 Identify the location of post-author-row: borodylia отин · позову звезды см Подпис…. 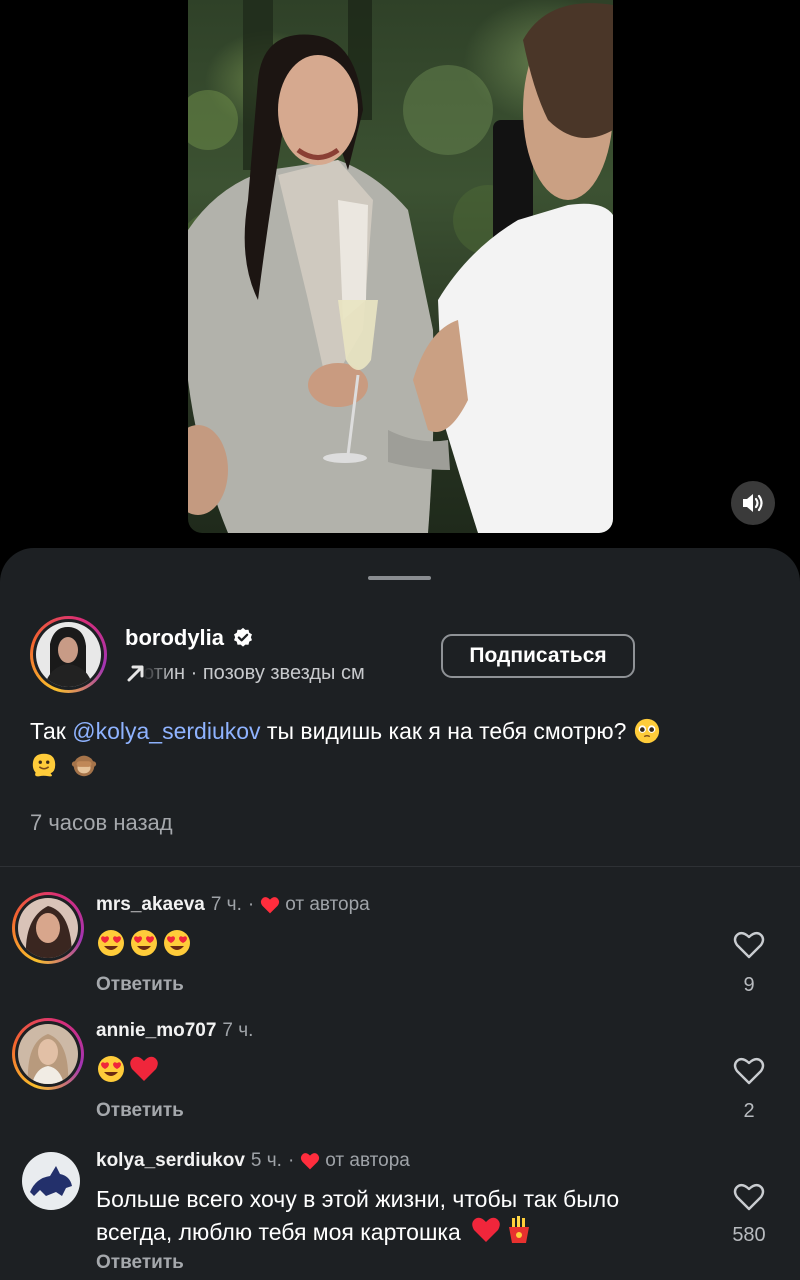
(400, 656).